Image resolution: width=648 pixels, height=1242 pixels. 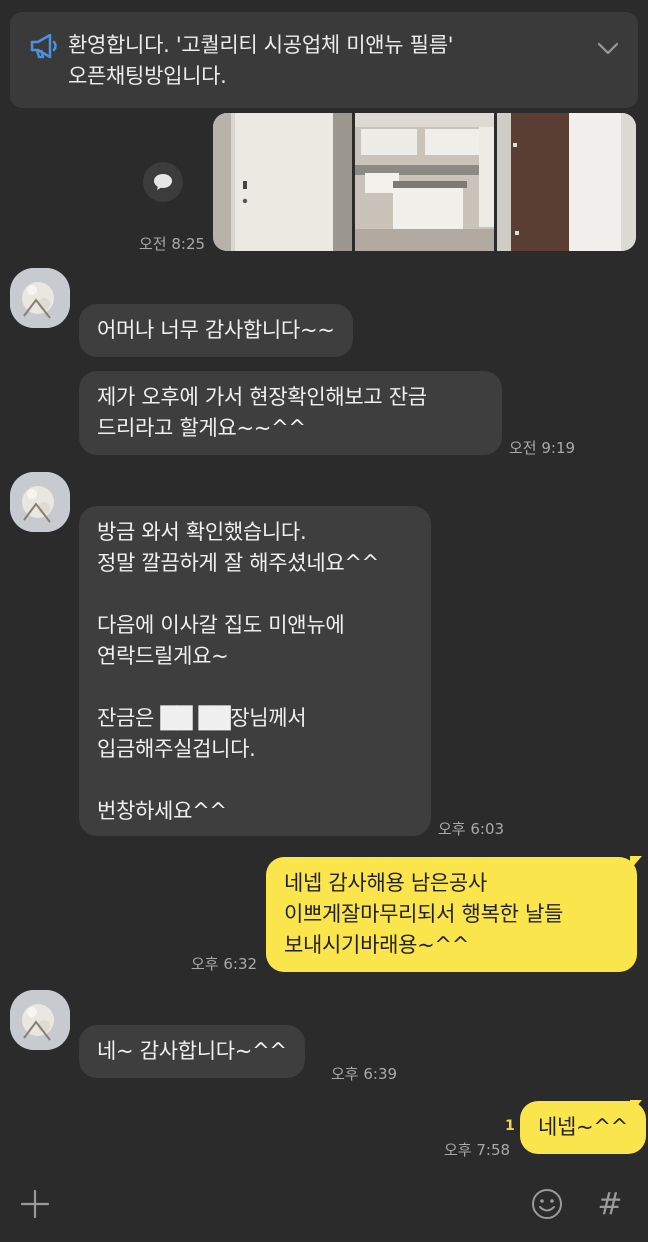 What do you see at coordinates (364, 1074) in the screenshot?
I see `message-time: 오후 6:39` at bounding box center [364, 1074].